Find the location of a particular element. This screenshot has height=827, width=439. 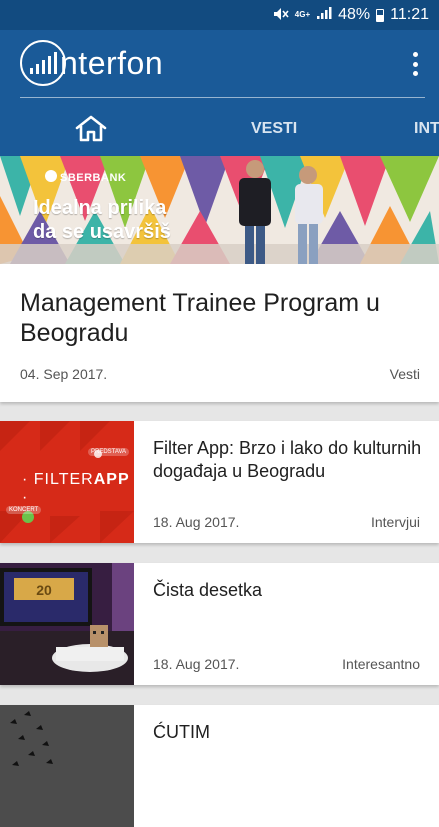

clock: 11:21 is located at coordinates (409, 14).